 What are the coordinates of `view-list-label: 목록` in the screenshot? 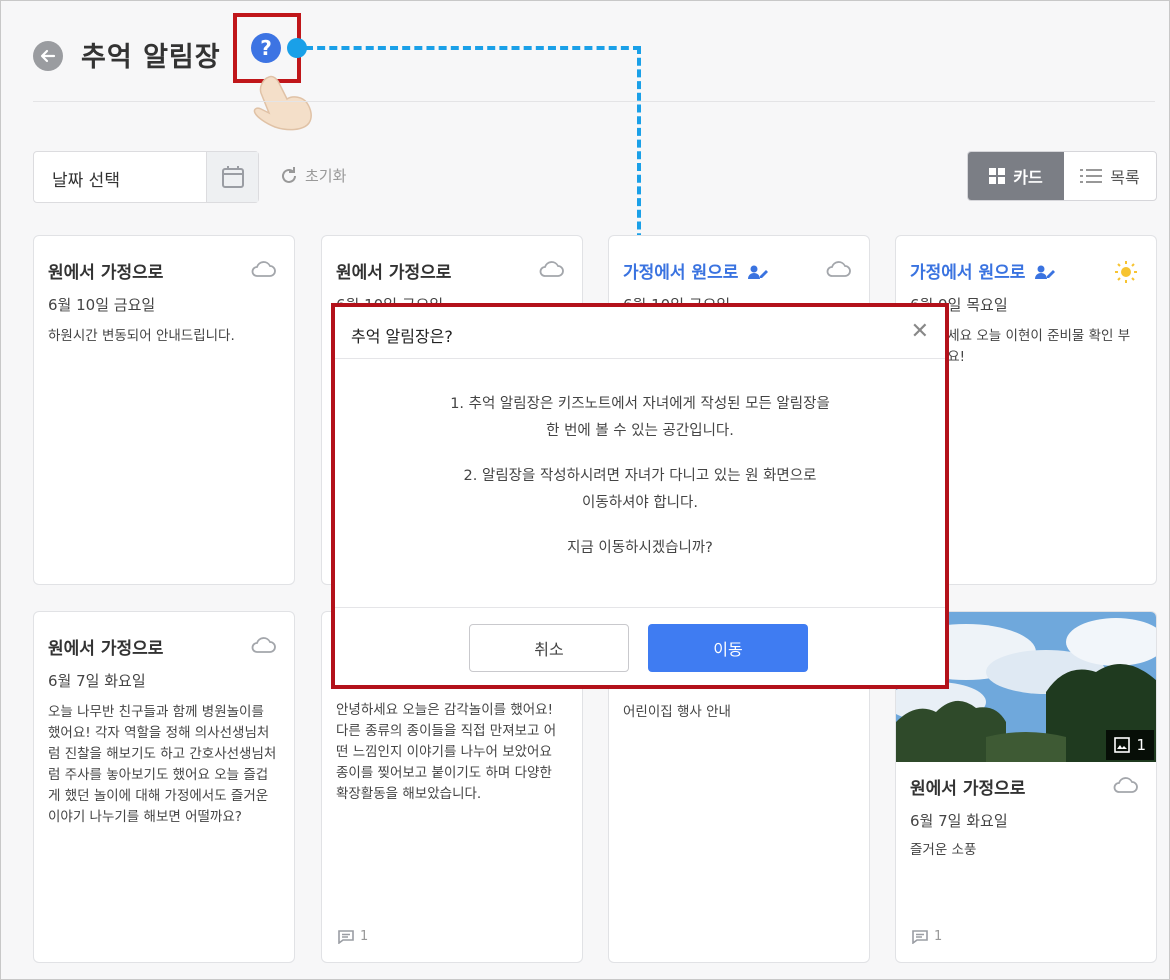 It's located at (1125, 177).